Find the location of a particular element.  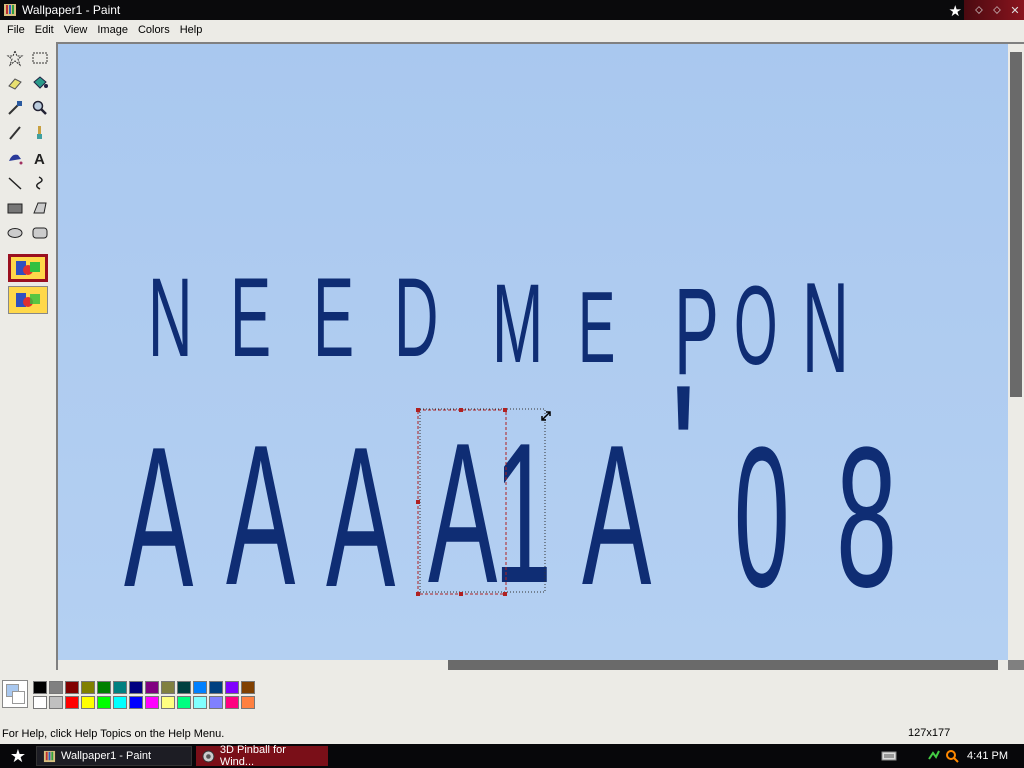

restore-button: ⬦ is located at coordinates (997, 10).